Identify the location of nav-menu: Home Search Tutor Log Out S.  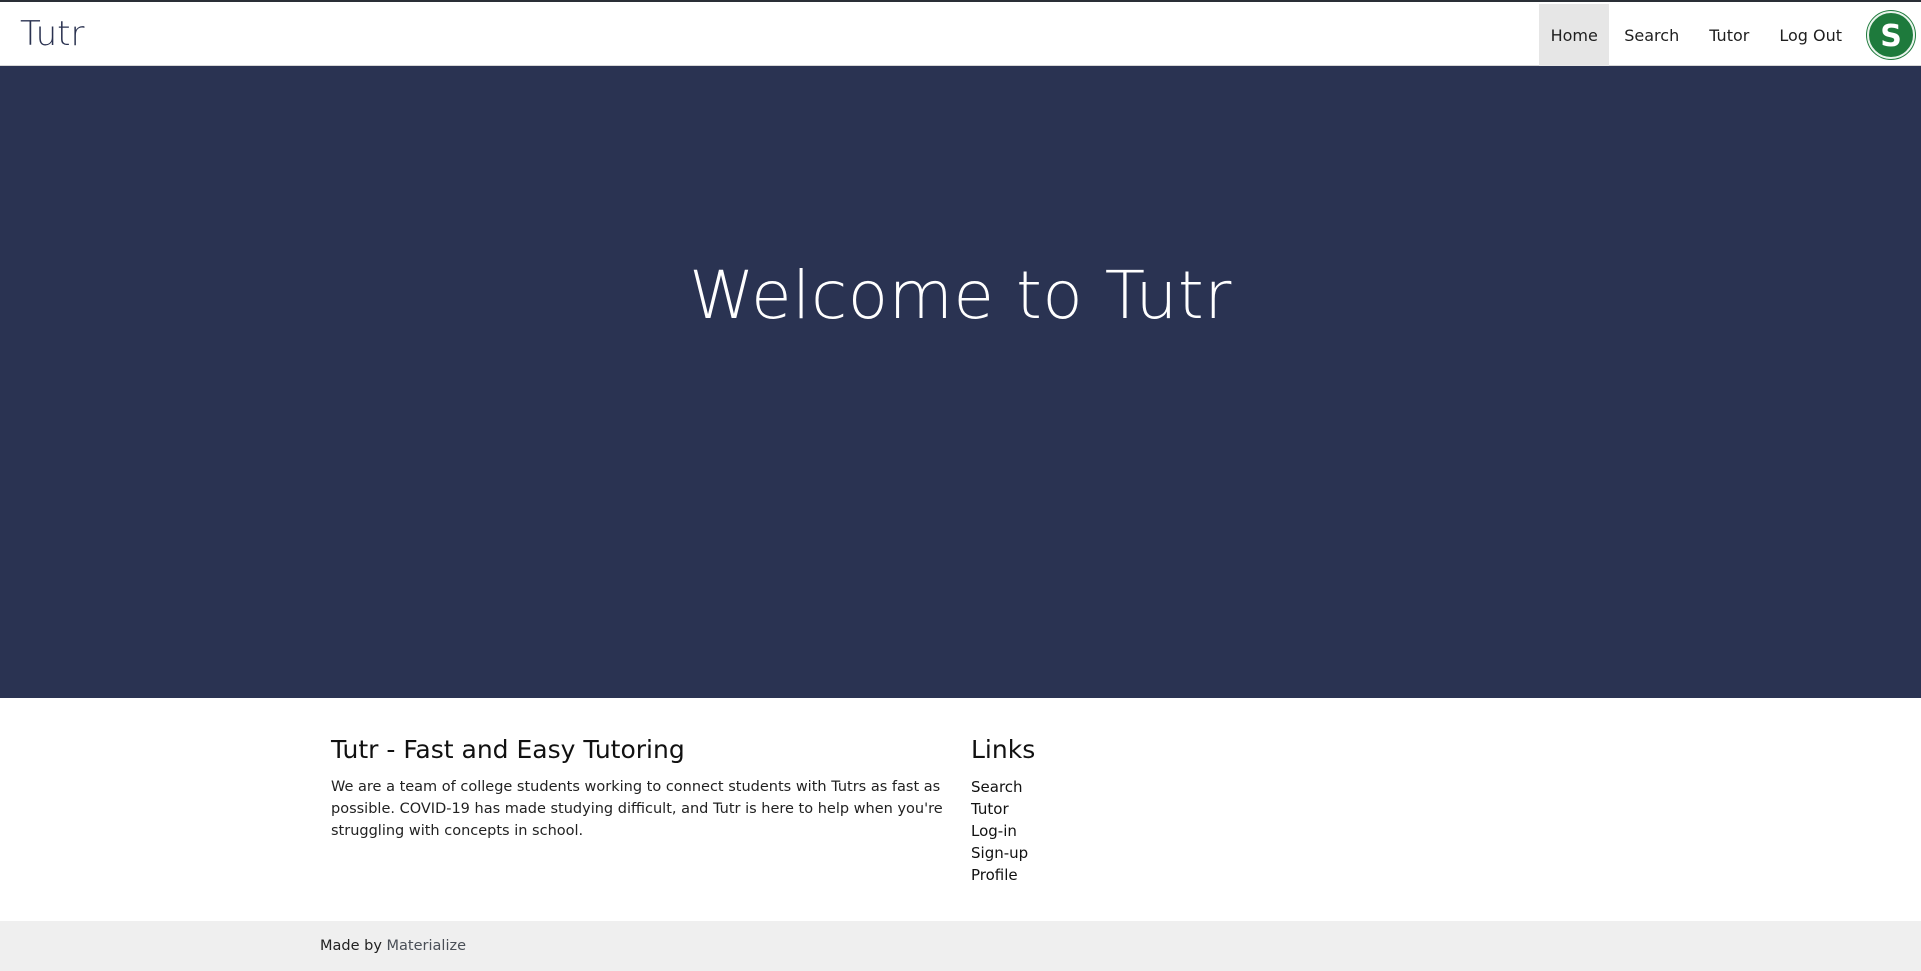
(1730, 35).